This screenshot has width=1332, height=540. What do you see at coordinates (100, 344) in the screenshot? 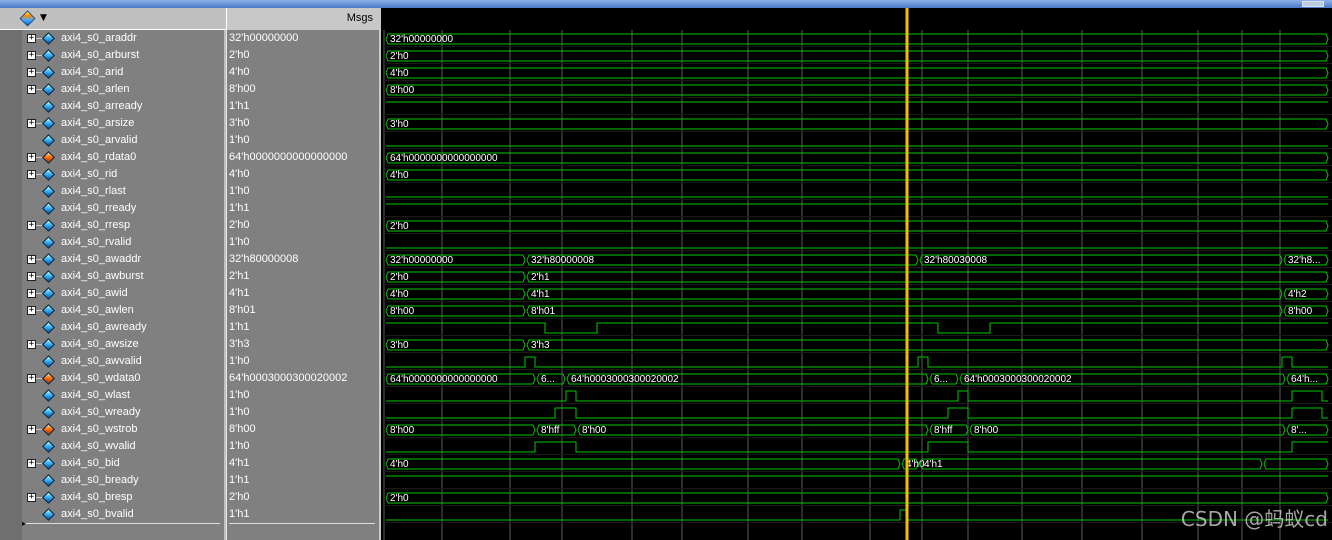
I see `signal-name: axi4_s0_awsize` at bounding box center [100, 344].